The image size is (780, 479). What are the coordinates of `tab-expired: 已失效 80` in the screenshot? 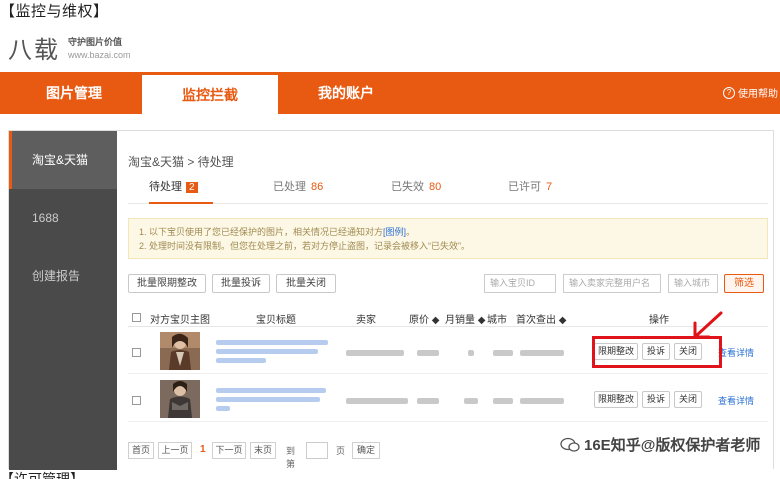 It's located at (416, 191).